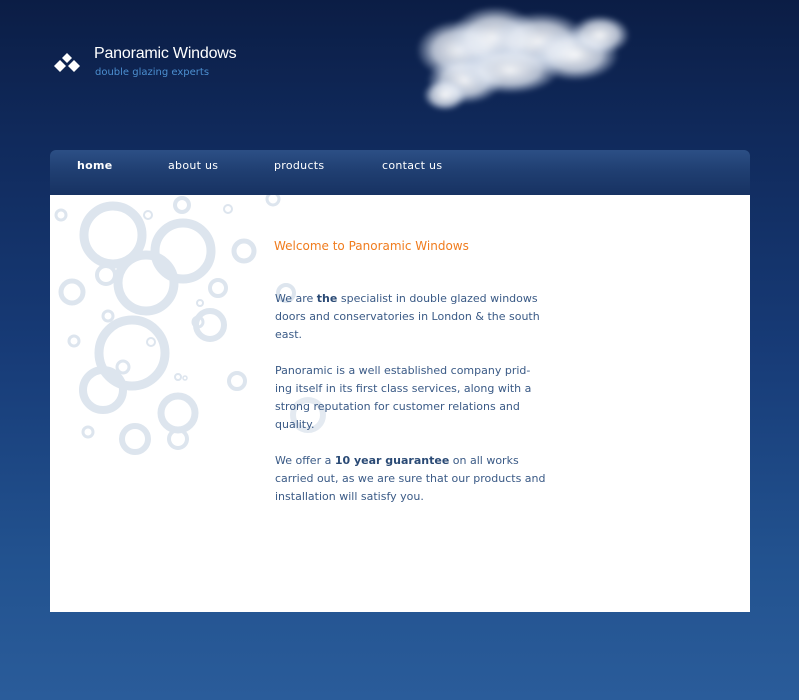 Image resolution: width=799 pixels, height=700 pixels. What do you see at coordinates (523, 58) in the screenshot?
I see `cloud-graphic` at bounding box center [523, 58].